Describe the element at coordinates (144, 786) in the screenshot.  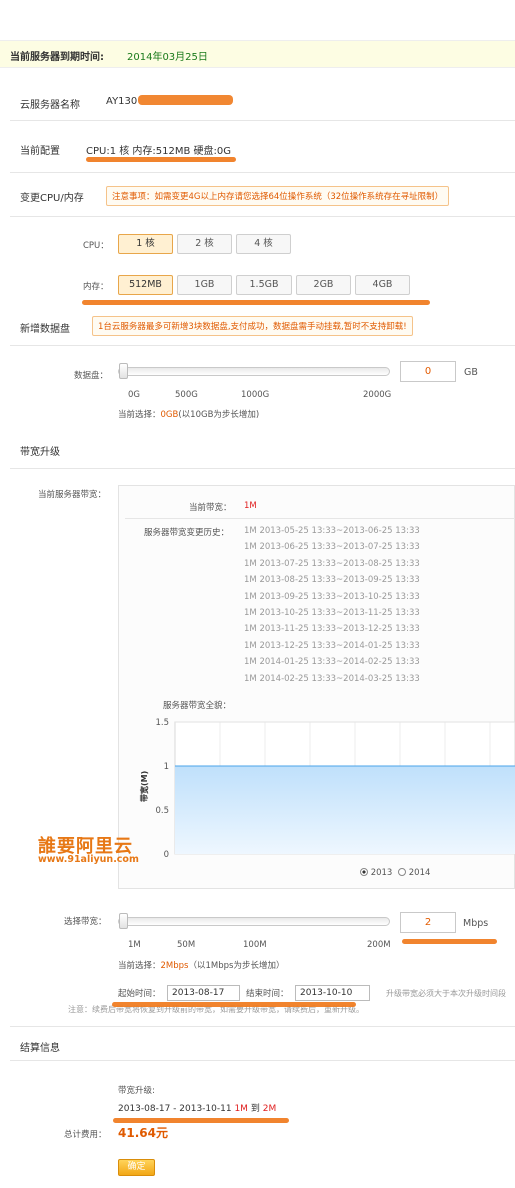
I see `chart-y-axis-label: 带宽(M)` at that location.